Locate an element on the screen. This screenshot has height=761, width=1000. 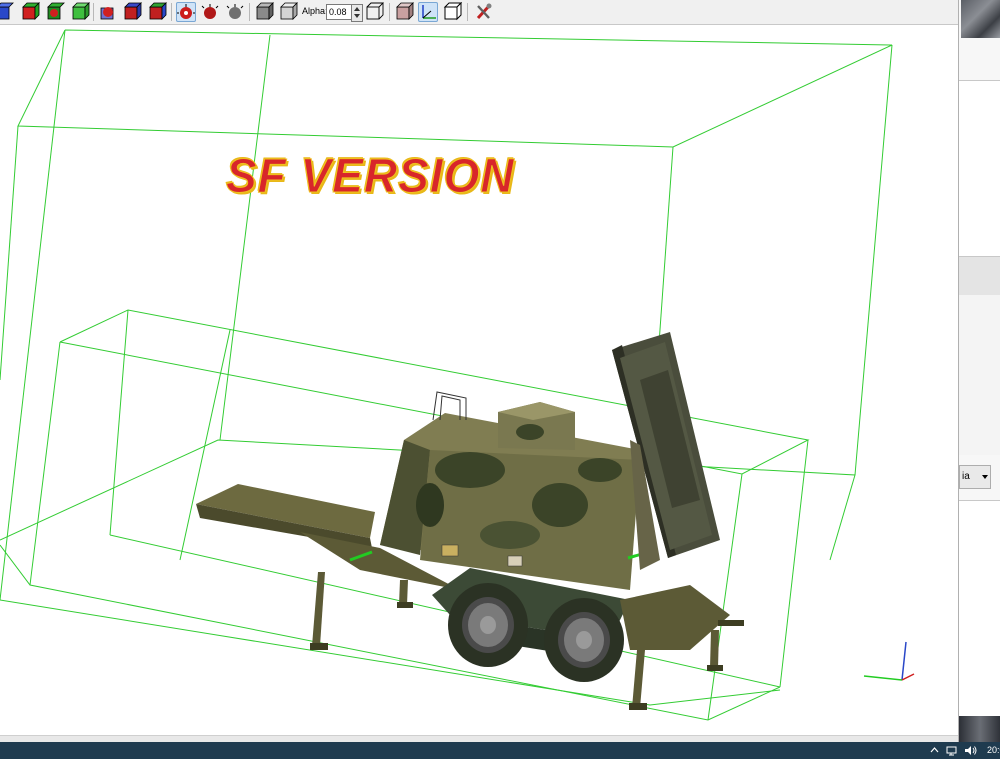
cube-red-blob-icon is located at coordinates (108, 12).